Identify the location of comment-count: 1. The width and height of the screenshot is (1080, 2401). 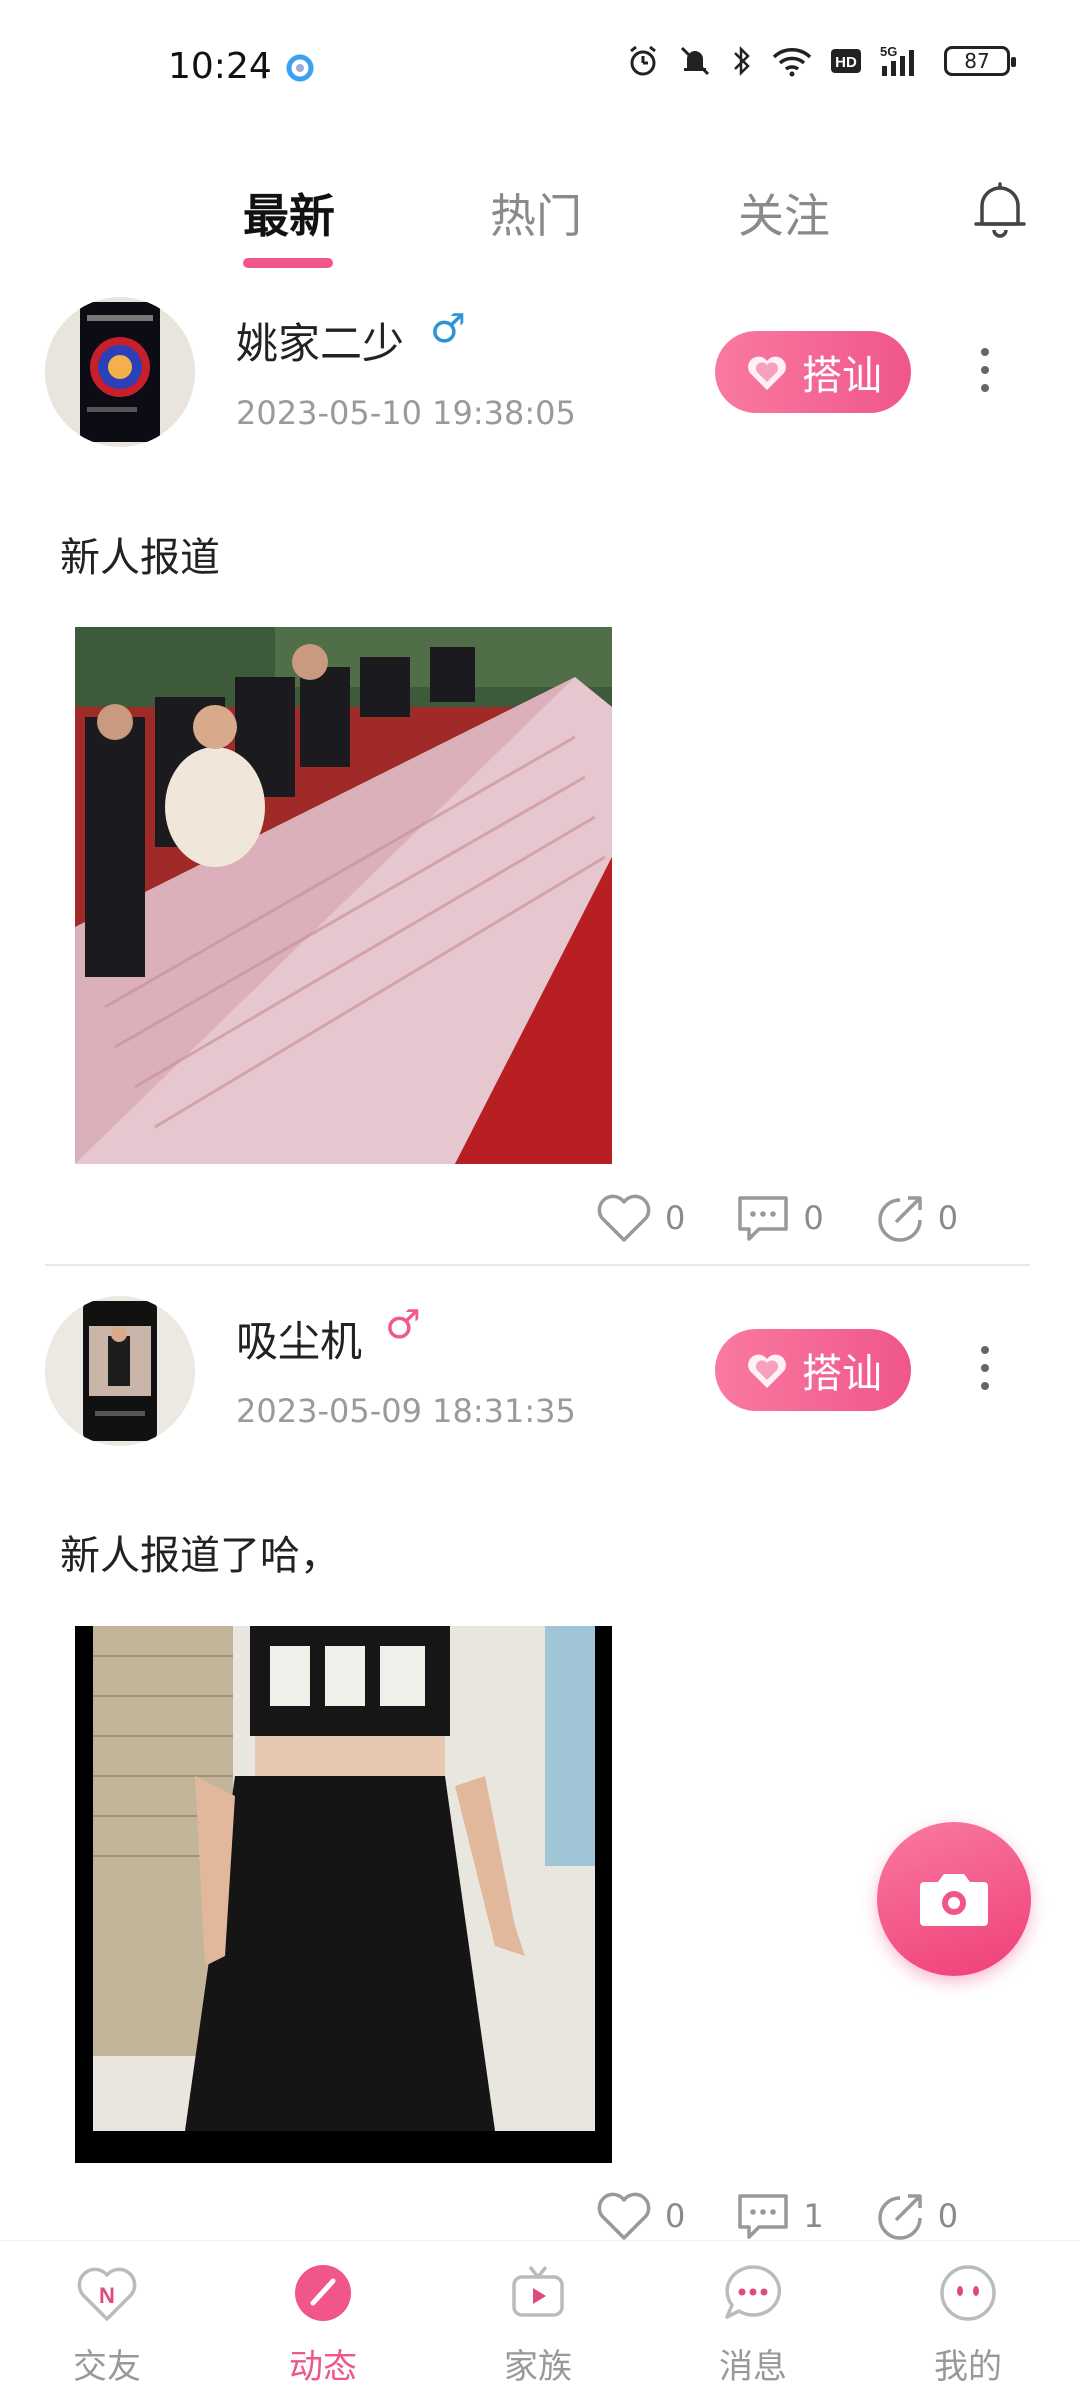
(813, 2216).